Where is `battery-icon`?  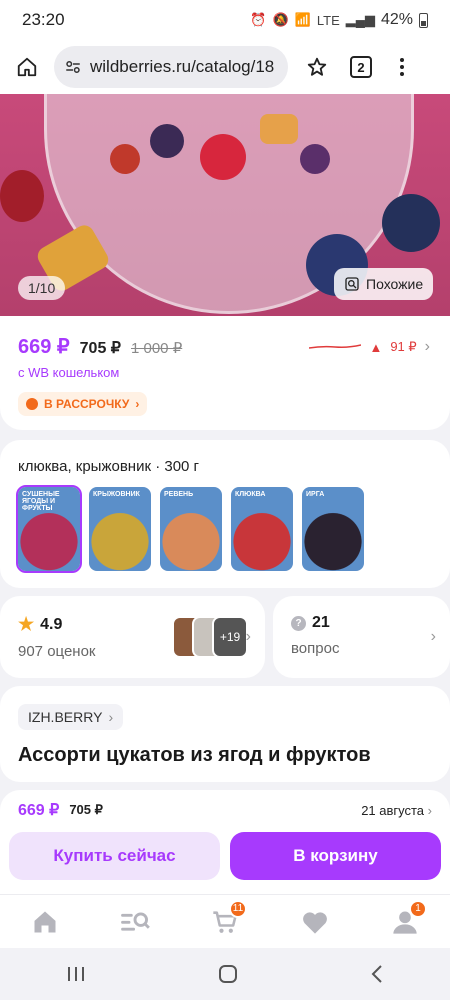
battery-icon is located at coordinates (423, 20).